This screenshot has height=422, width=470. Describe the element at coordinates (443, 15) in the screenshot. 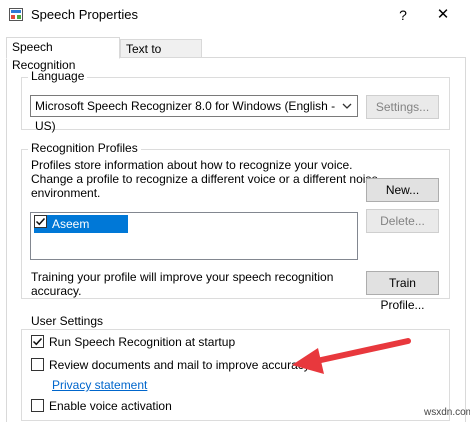

I see `close-button: ✕` at that location.